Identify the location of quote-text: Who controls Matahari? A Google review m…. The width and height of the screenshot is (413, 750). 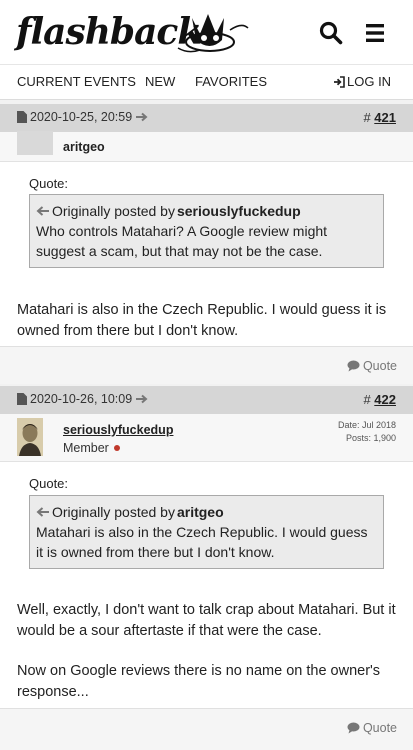
(182, 241).